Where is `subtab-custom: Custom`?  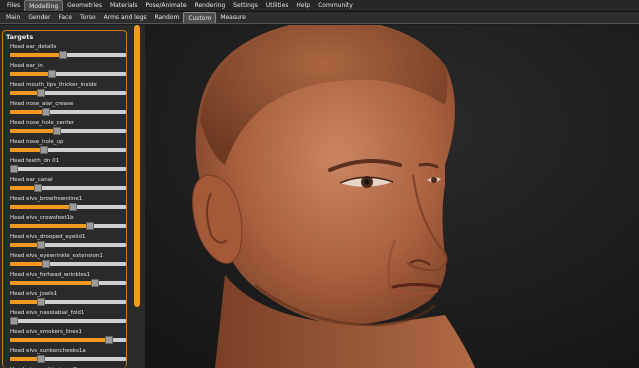 subtab-custom: Custom is located at coordinates (200, 17).